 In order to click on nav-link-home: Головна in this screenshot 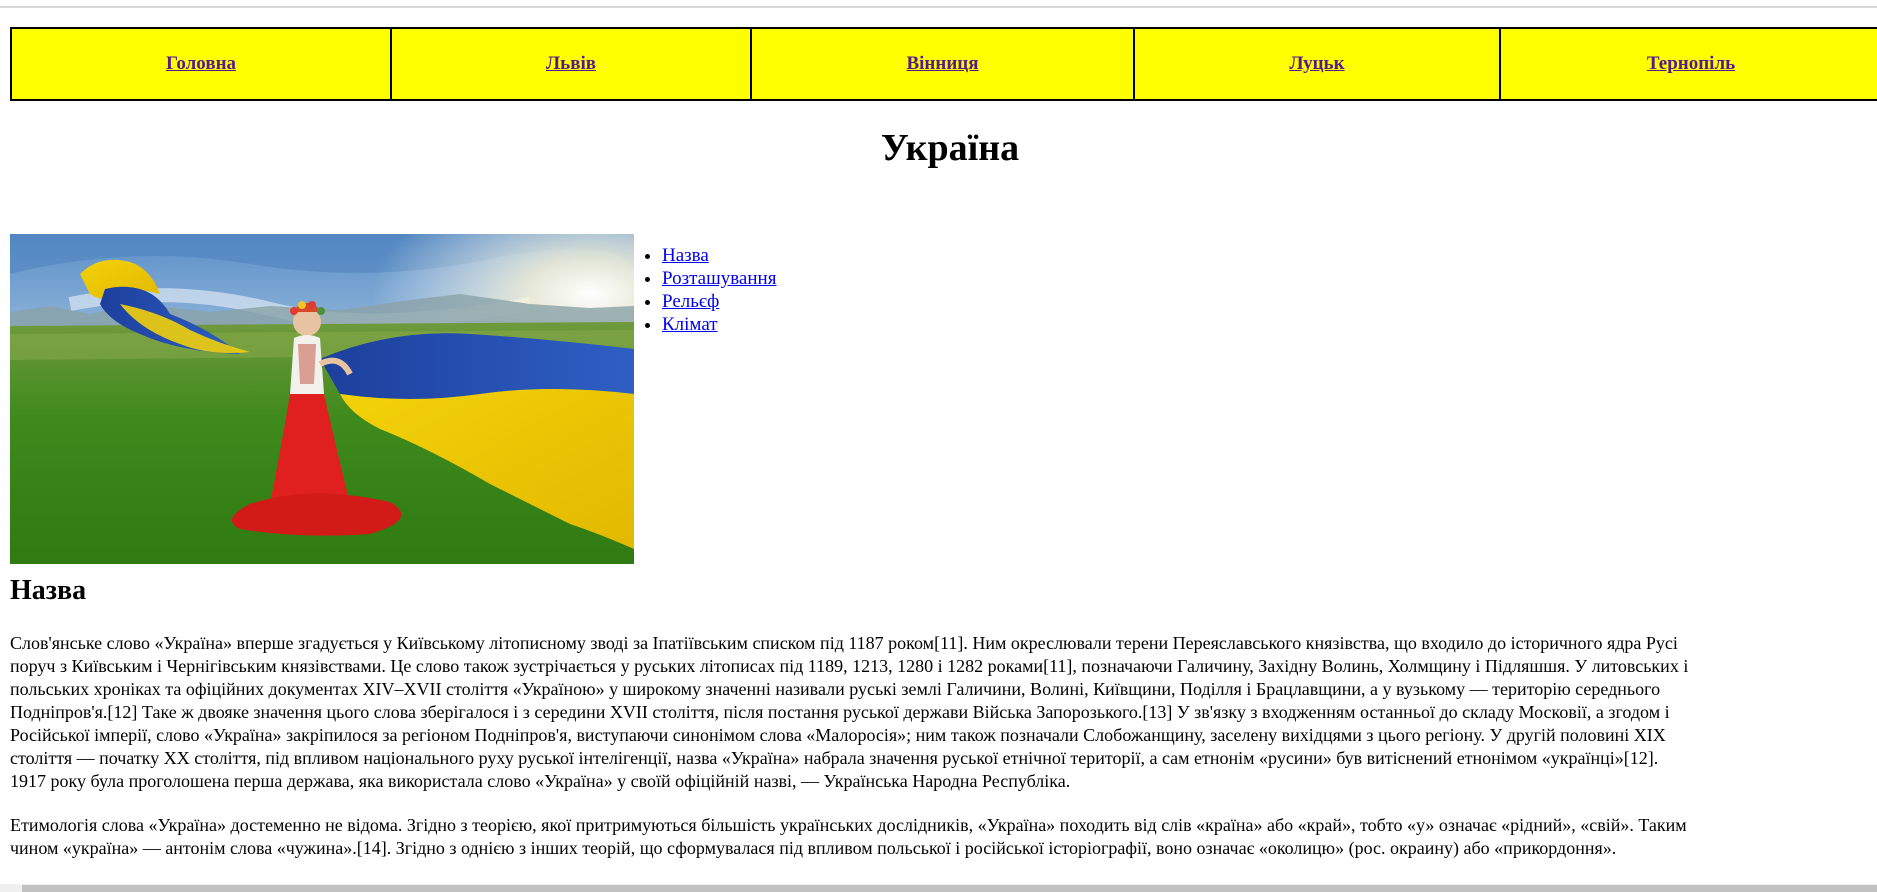, I will do `click(201, 64)`.